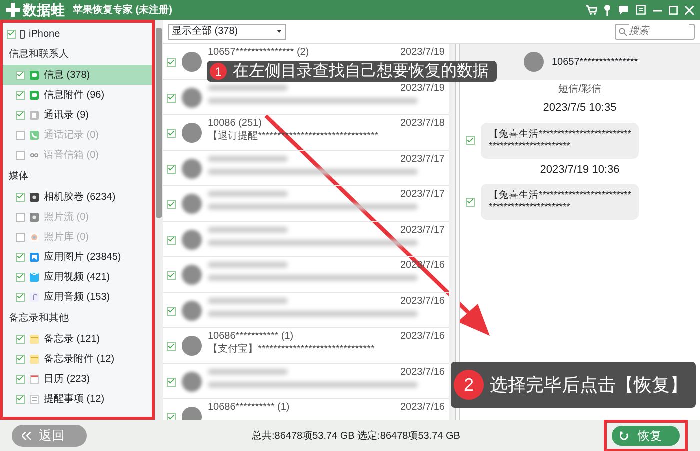  What do you see at coordinates (26, 436) in the screenshot?
I see `double-chevron-icon` at bounding box center [26, 436].